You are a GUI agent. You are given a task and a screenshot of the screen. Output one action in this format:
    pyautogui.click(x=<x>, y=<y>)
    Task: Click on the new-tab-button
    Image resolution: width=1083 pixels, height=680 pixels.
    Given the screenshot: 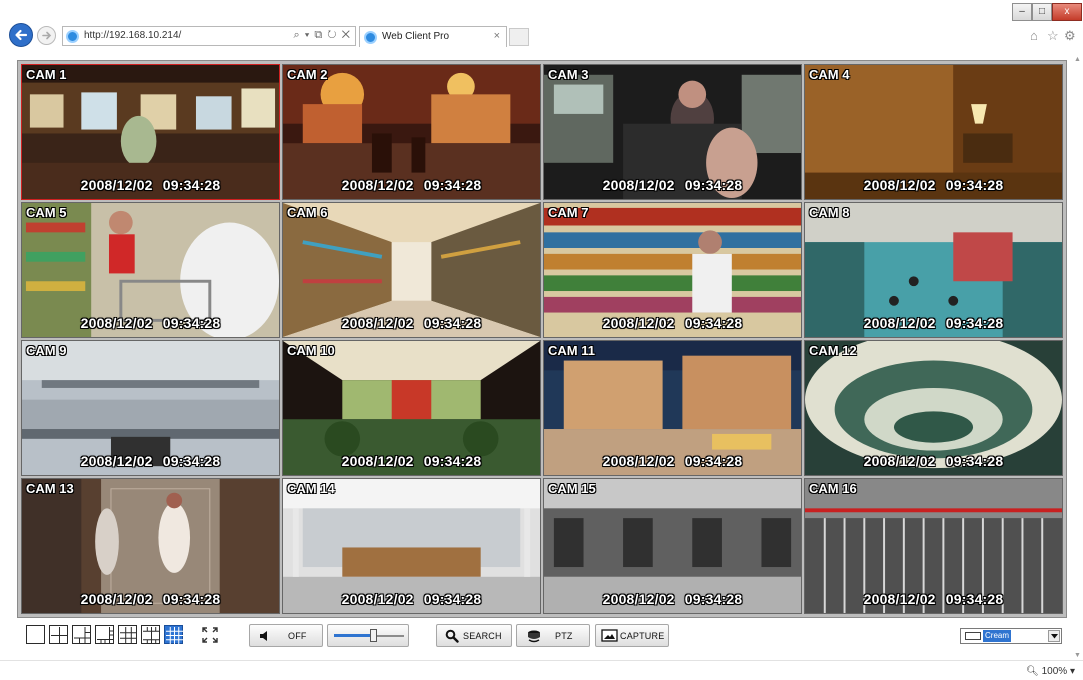 What is the action you would take?
    pyautogui.click(x=519, y=37)
    